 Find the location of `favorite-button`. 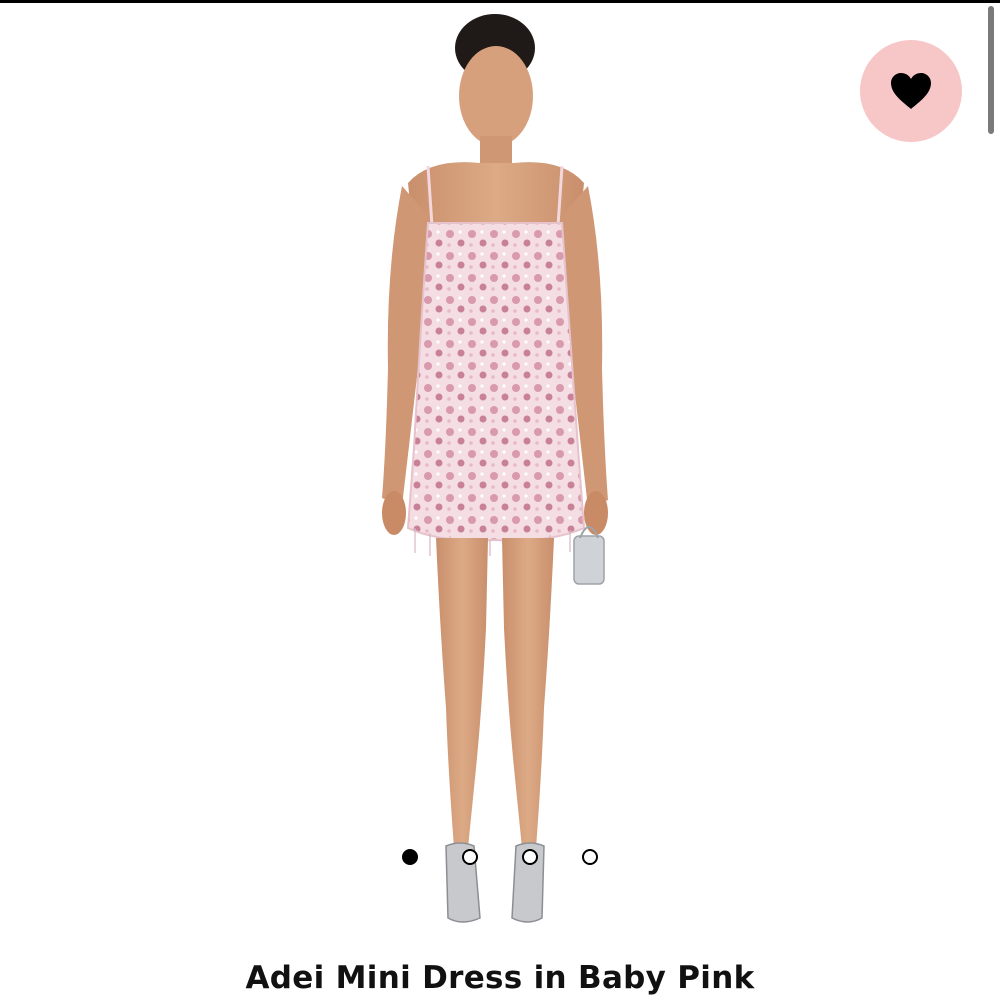

favorite-button is located at coordinates (911, 91).